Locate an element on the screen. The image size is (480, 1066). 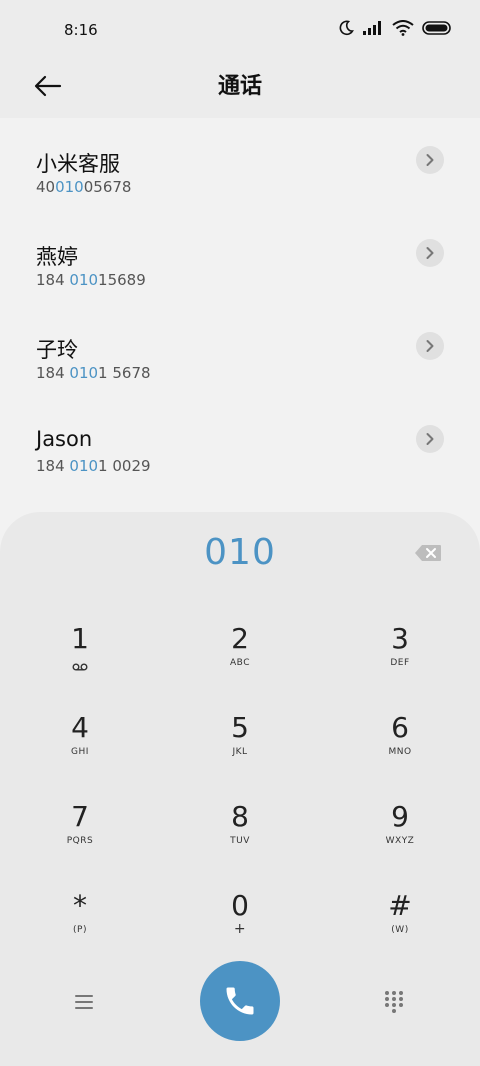
key-digit: 8 is located at coordinates (240, 816).